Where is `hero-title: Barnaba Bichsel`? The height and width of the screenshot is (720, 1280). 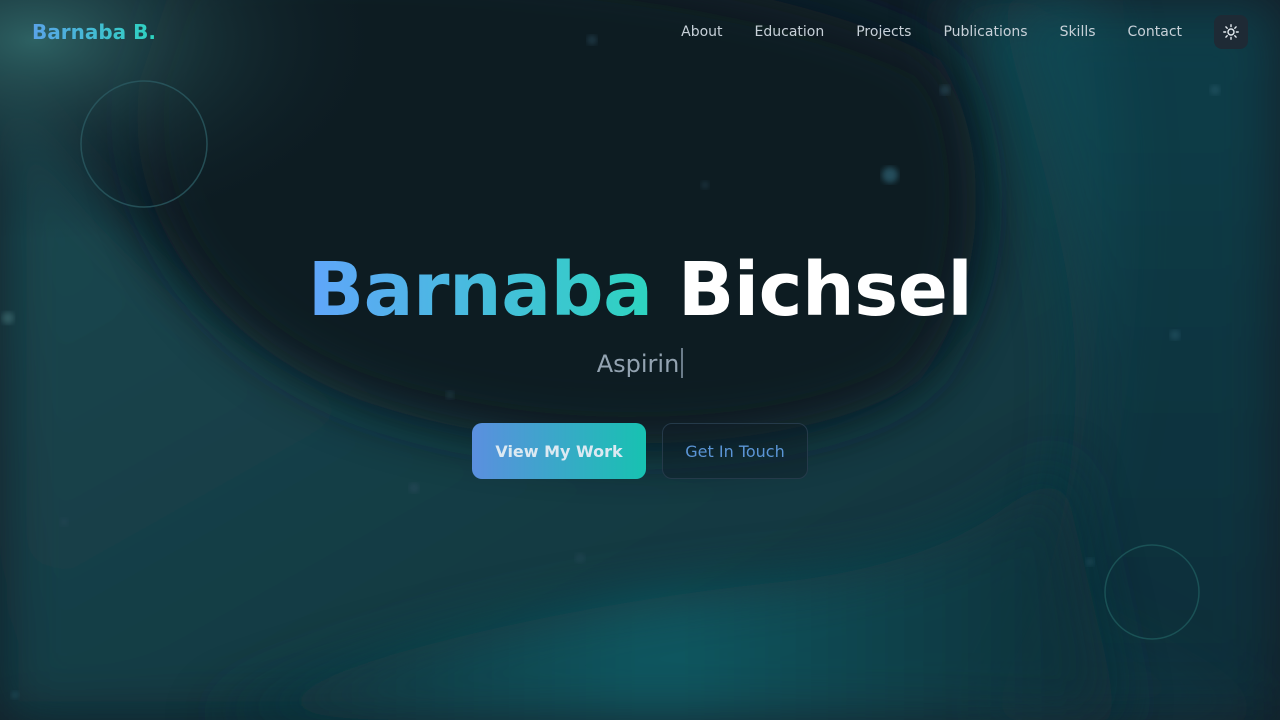
hero-title: Barnaba Bichsel is located at coordinates (640, 290).